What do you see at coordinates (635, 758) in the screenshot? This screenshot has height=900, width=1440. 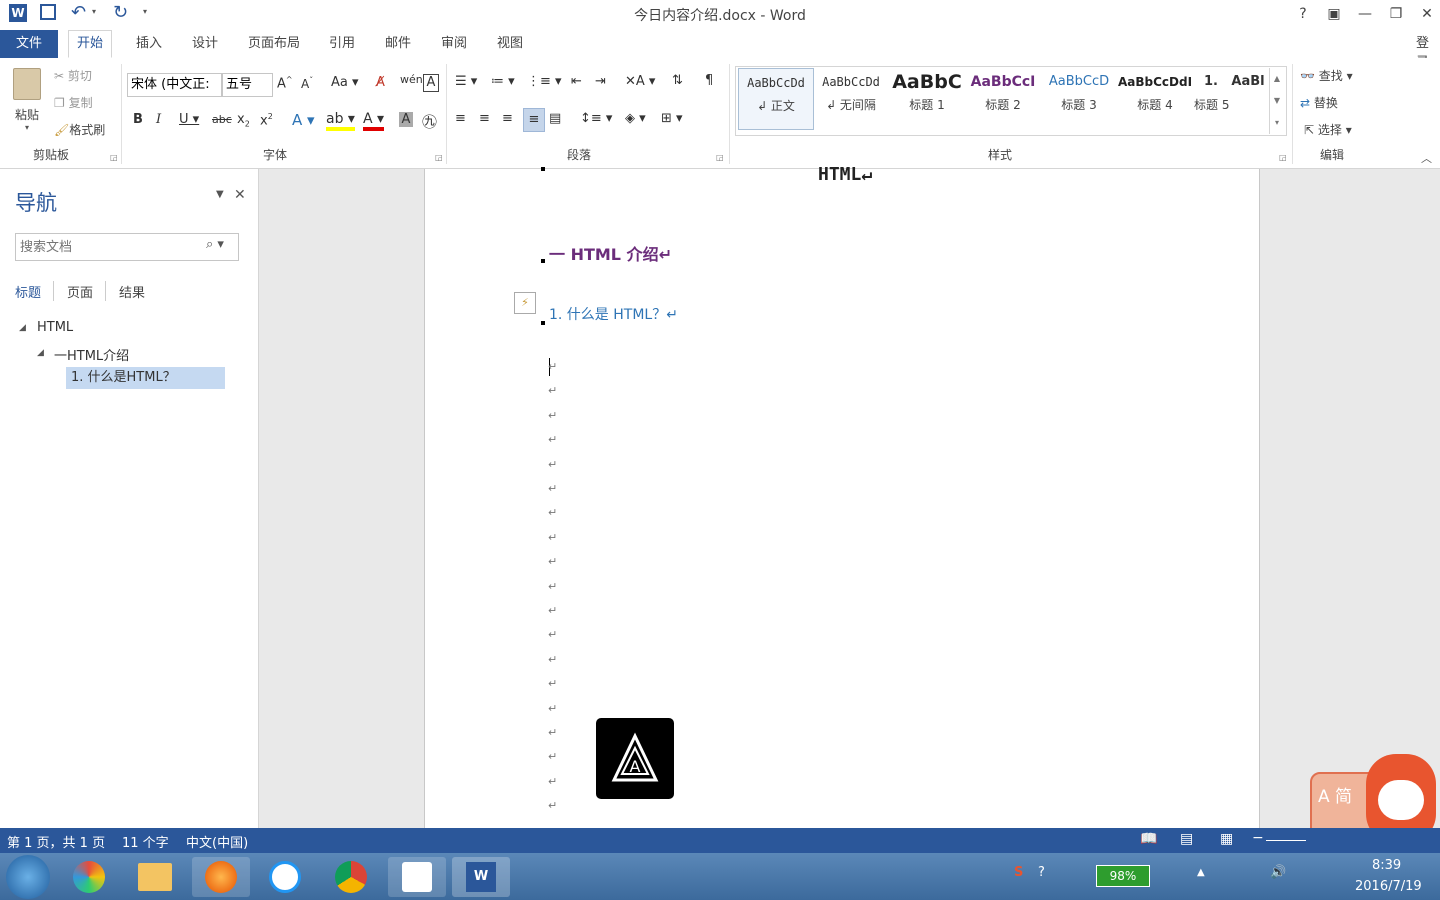 I see `floating-app-badge: A` at bounding box center [635, 758].